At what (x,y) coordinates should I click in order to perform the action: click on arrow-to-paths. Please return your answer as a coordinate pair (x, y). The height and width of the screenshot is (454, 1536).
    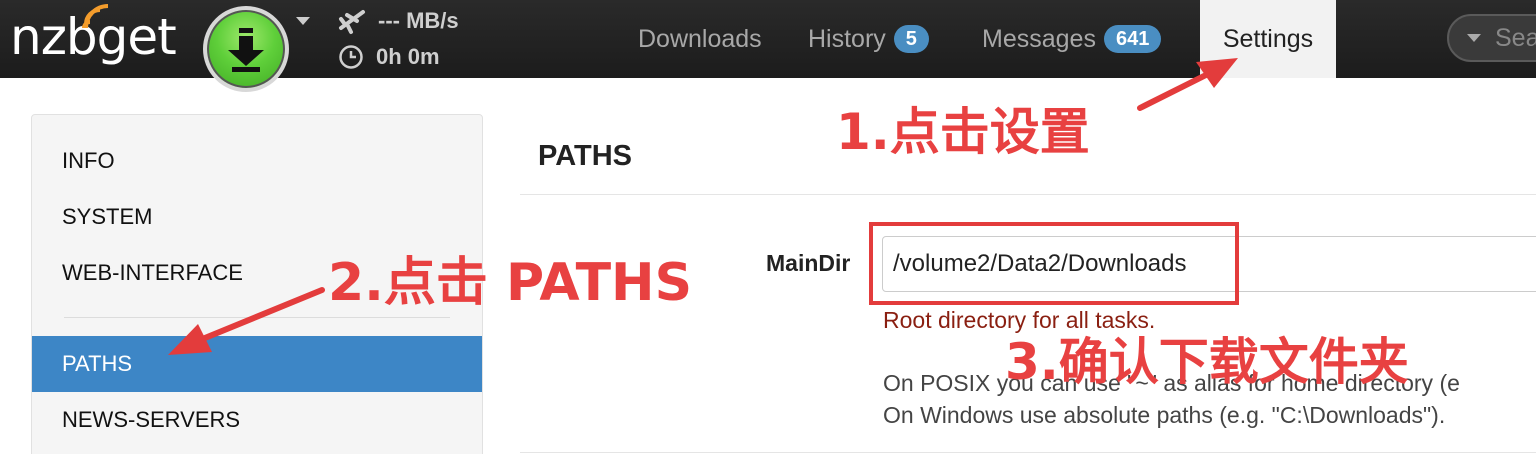
    Looking at the image, I should click on (261, 315).